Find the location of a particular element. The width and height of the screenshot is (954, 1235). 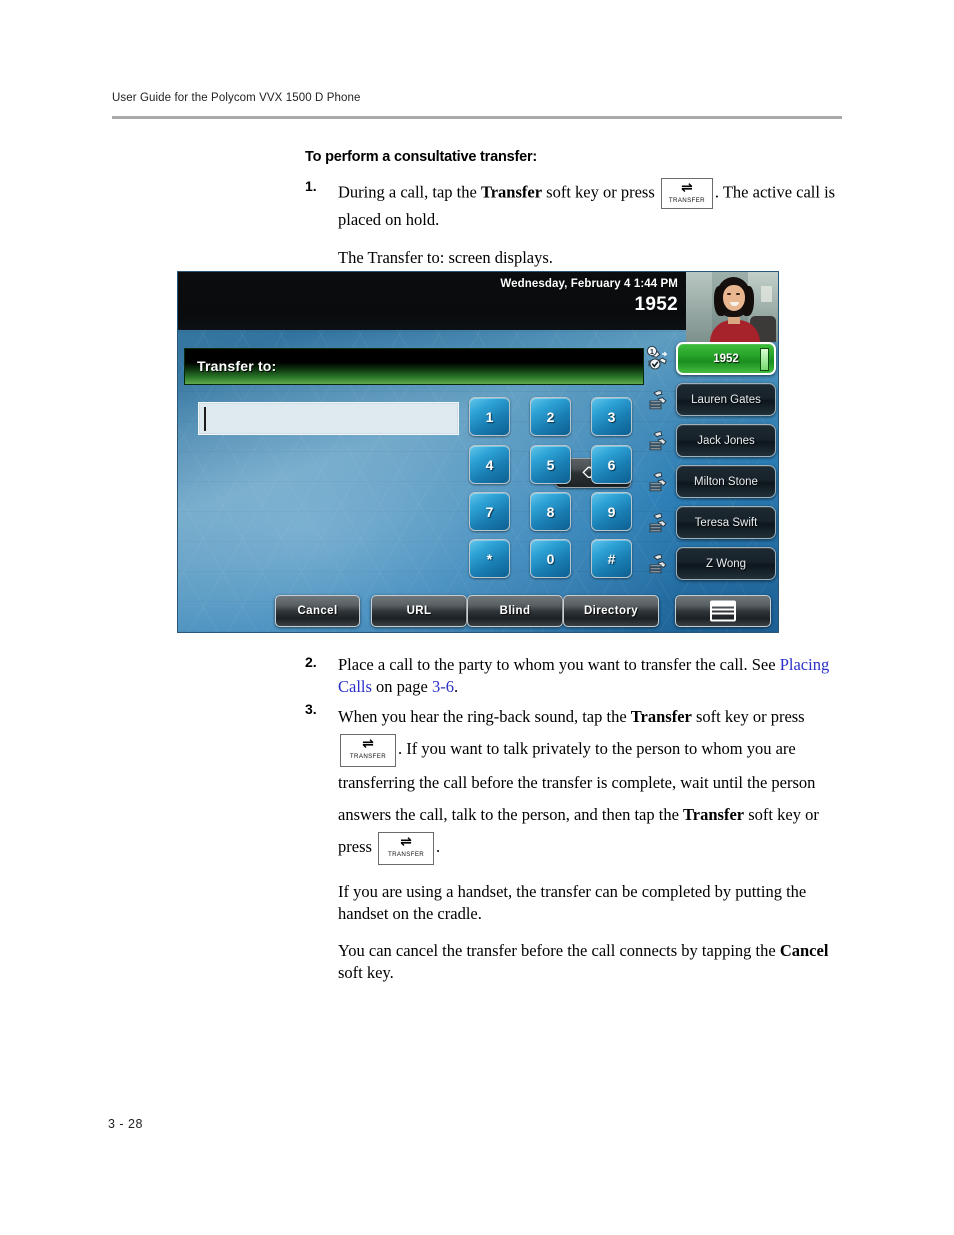

line-key-row-teresa-swift: Teresa Swift is located at coordinates (711, 523).